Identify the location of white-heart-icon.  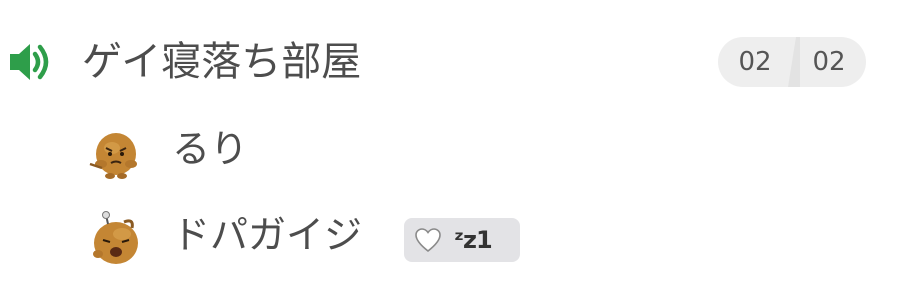
(428, 240).